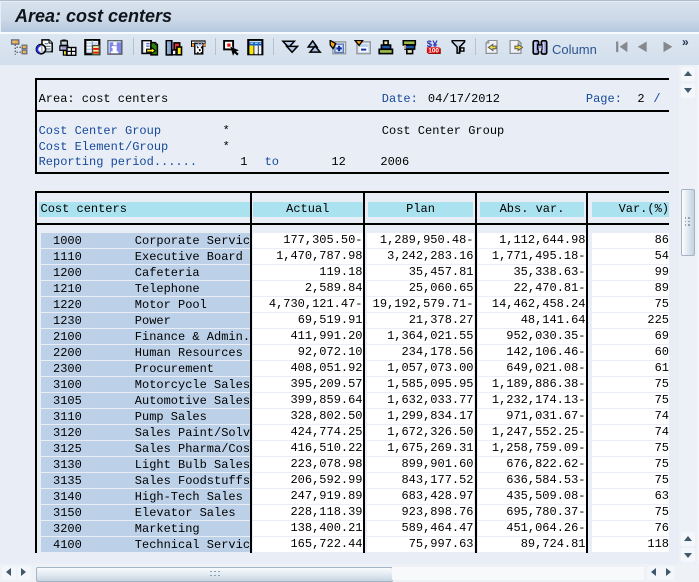 The height and width of the screenshot is (582, 699). I want to click on svg-text: 100, so click(433, 50).